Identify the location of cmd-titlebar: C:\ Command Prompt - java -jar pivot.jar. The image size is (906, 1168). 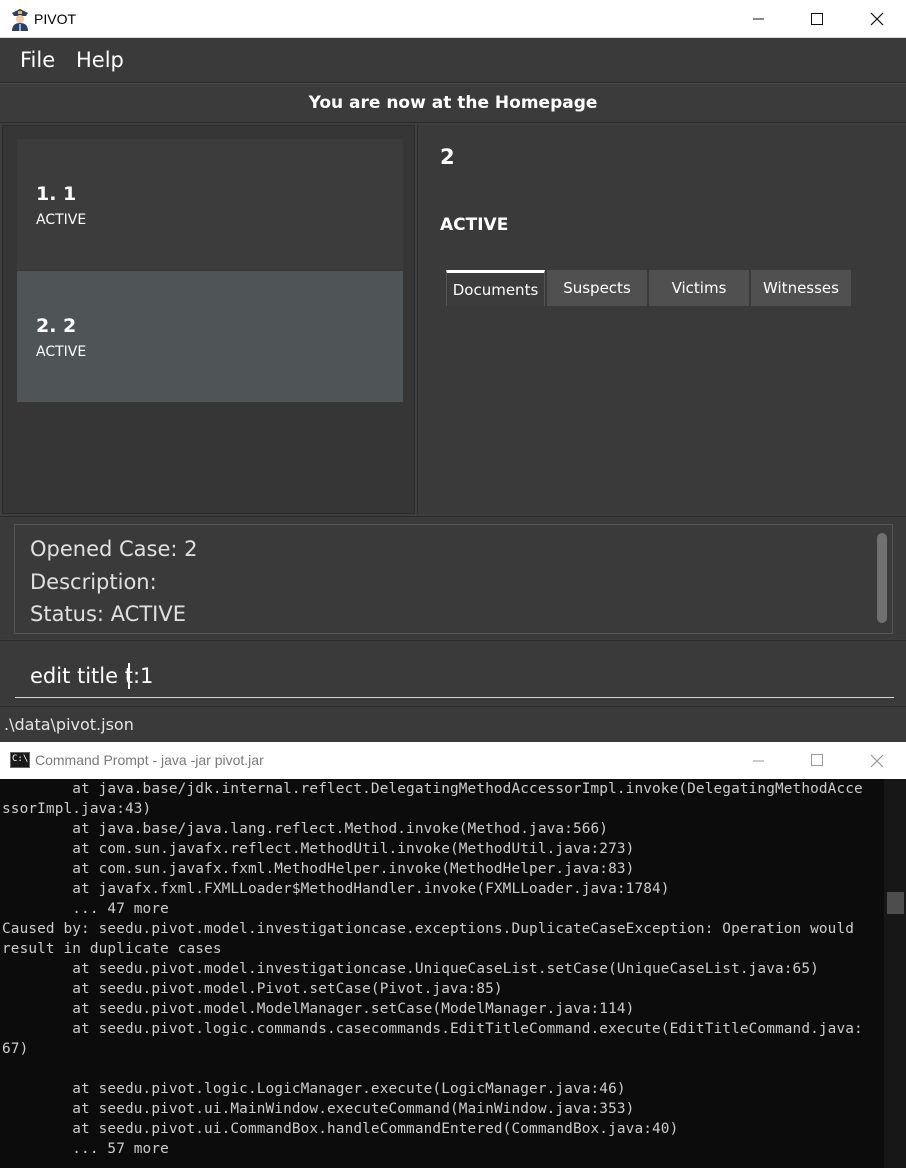
(453, 760).